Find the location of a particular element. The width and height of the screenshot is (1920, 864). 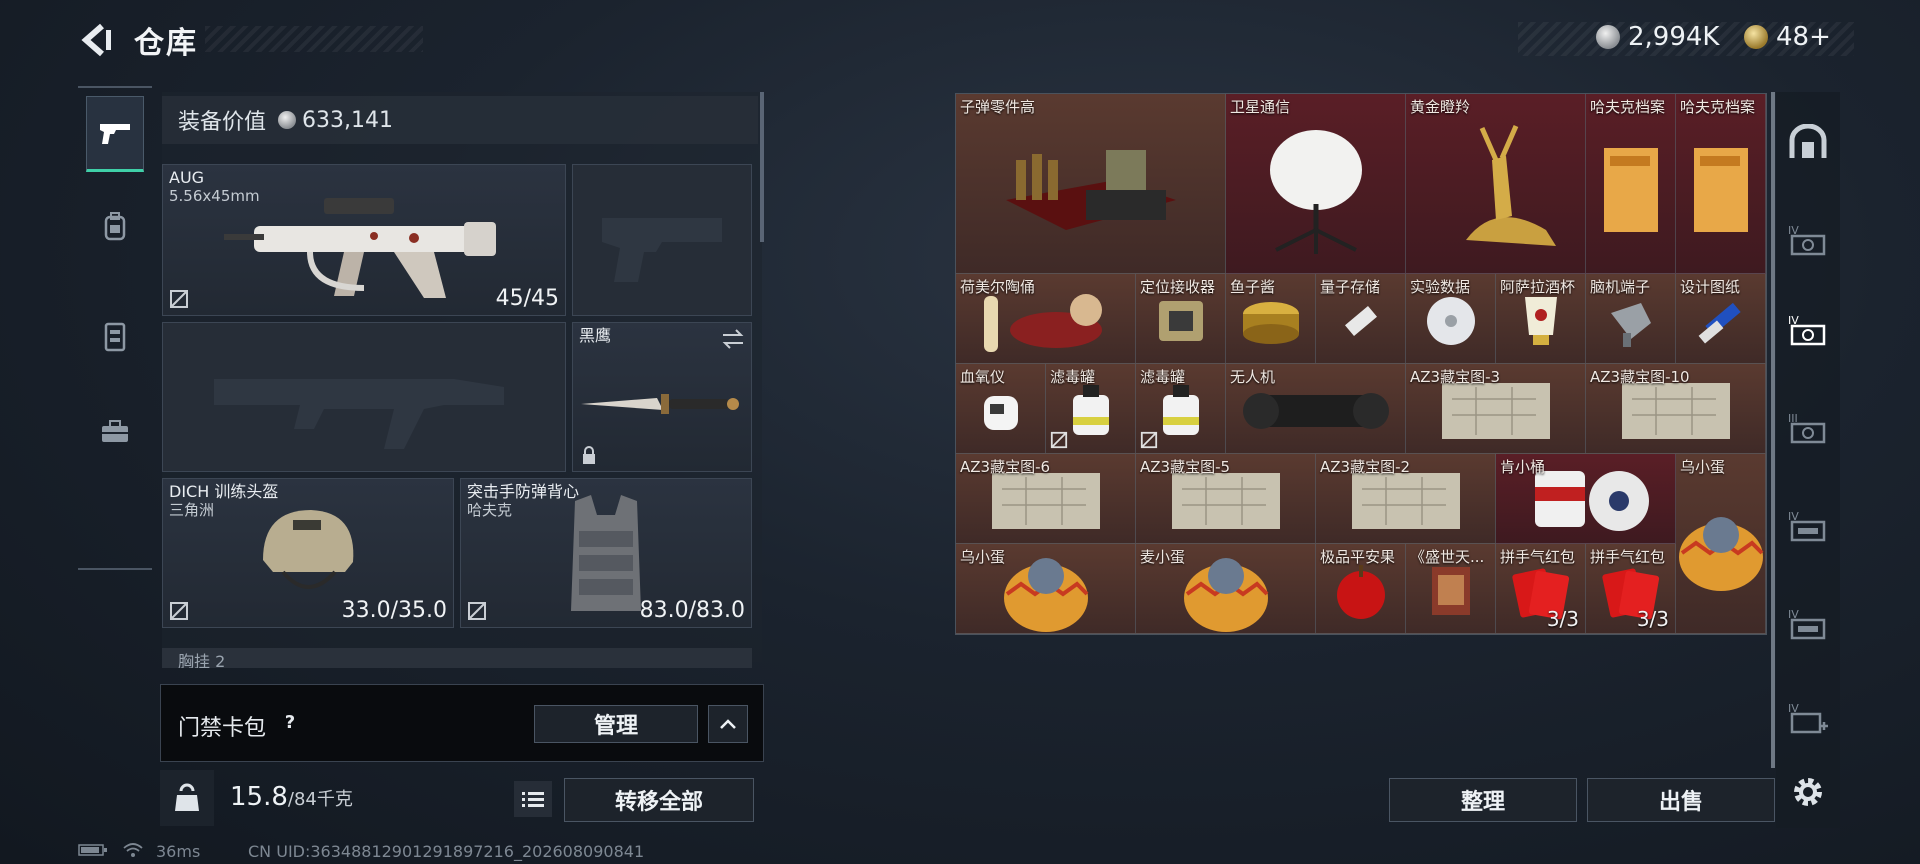

stash-item-label: 设计图纸 is located at coordinates (1710, 287).